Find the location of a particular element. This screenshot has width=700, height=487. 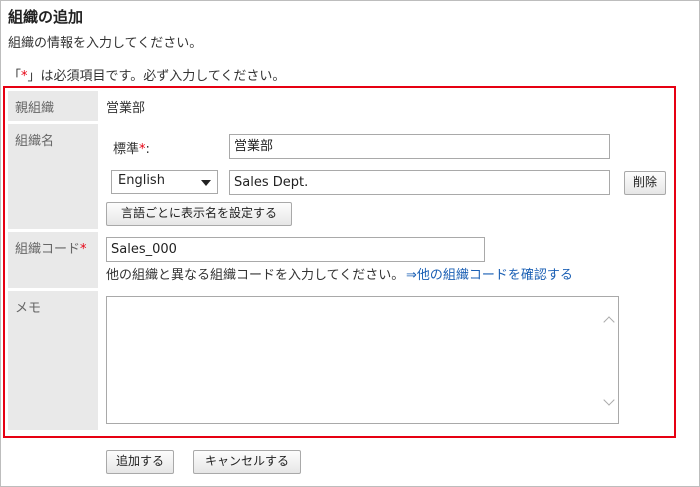

delete-button: 削除 is located at coordinates (645, 183).